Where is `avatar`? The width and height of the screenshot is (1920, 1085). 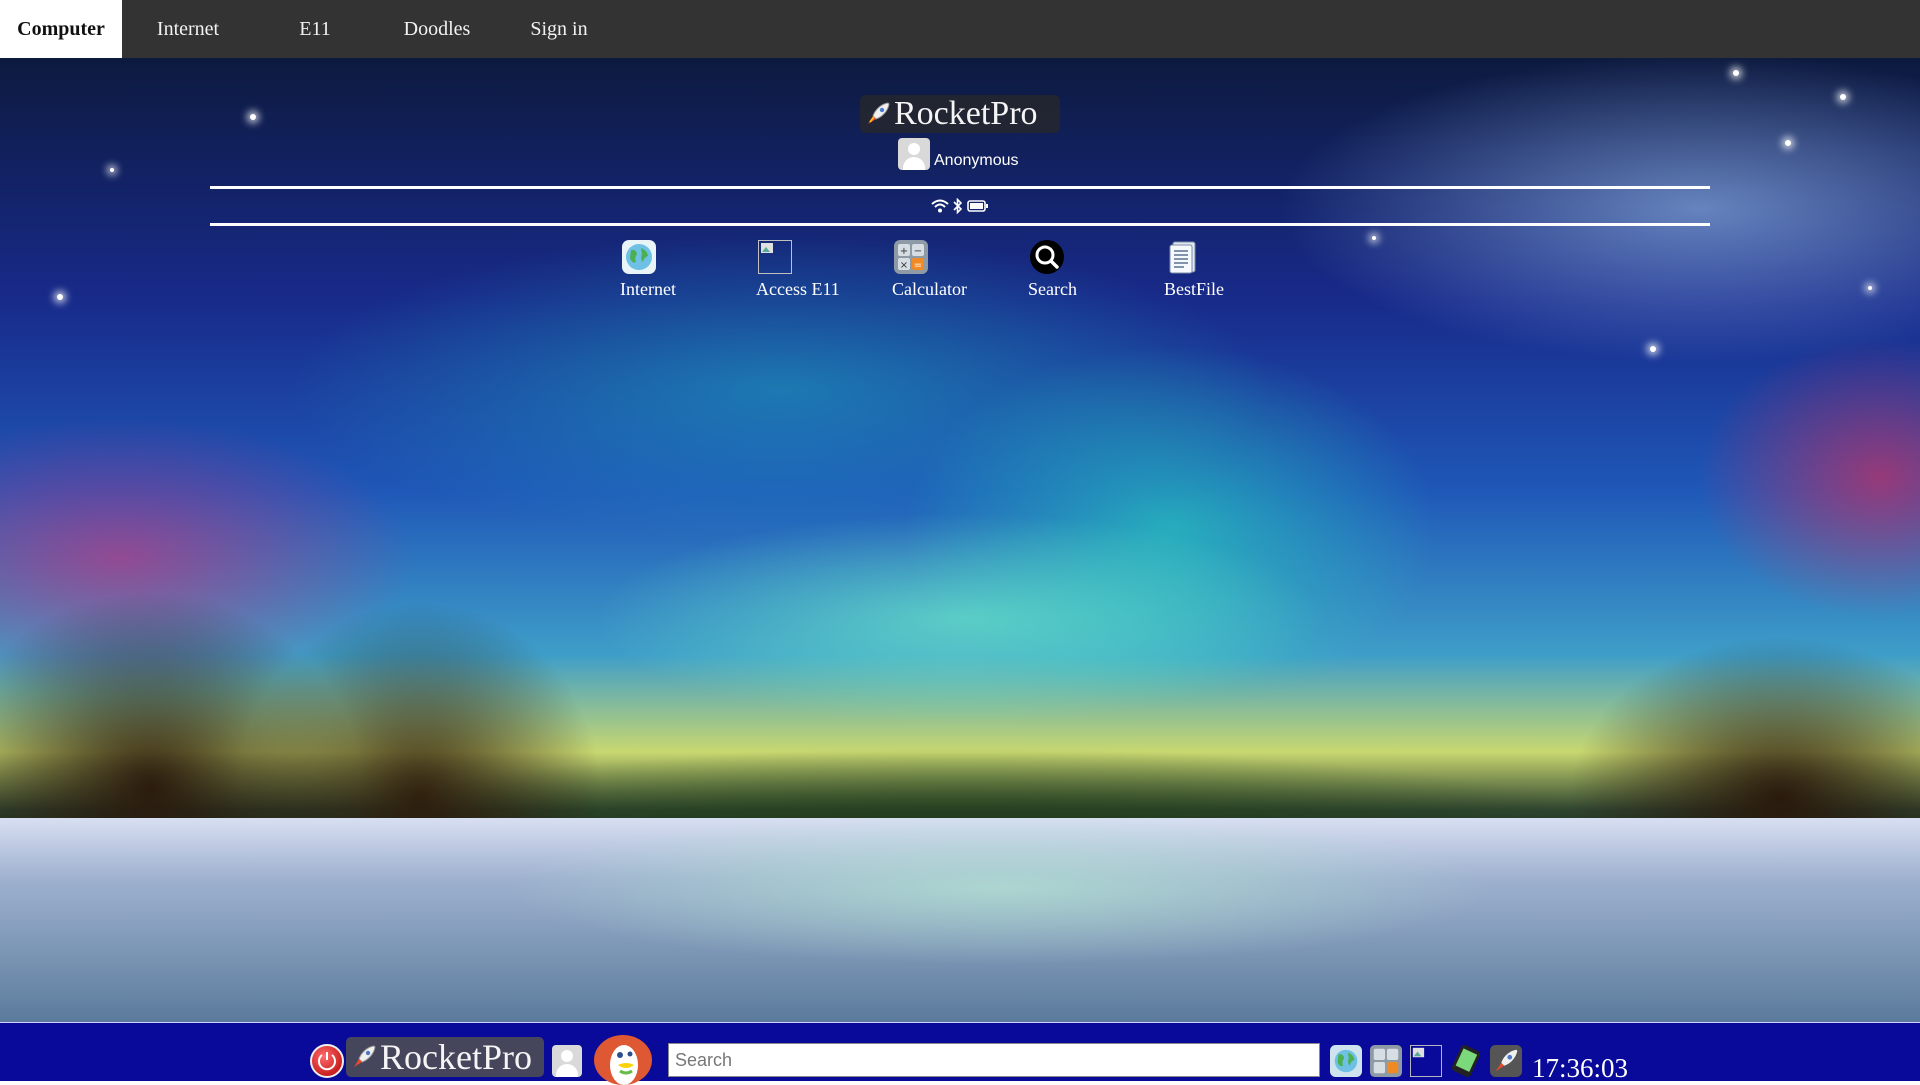 avatar is located at coordinates (914, 154).